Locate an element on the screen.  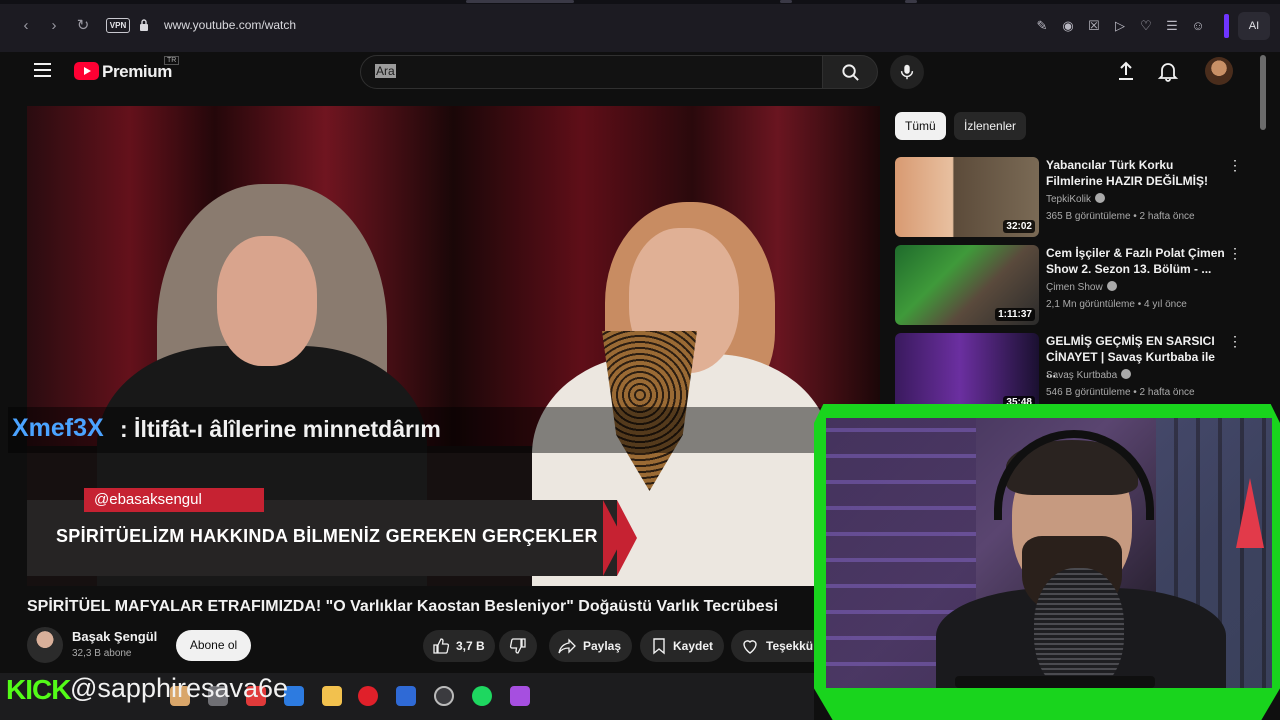
save-label: Kaydet is located at coordinates (693, 646).